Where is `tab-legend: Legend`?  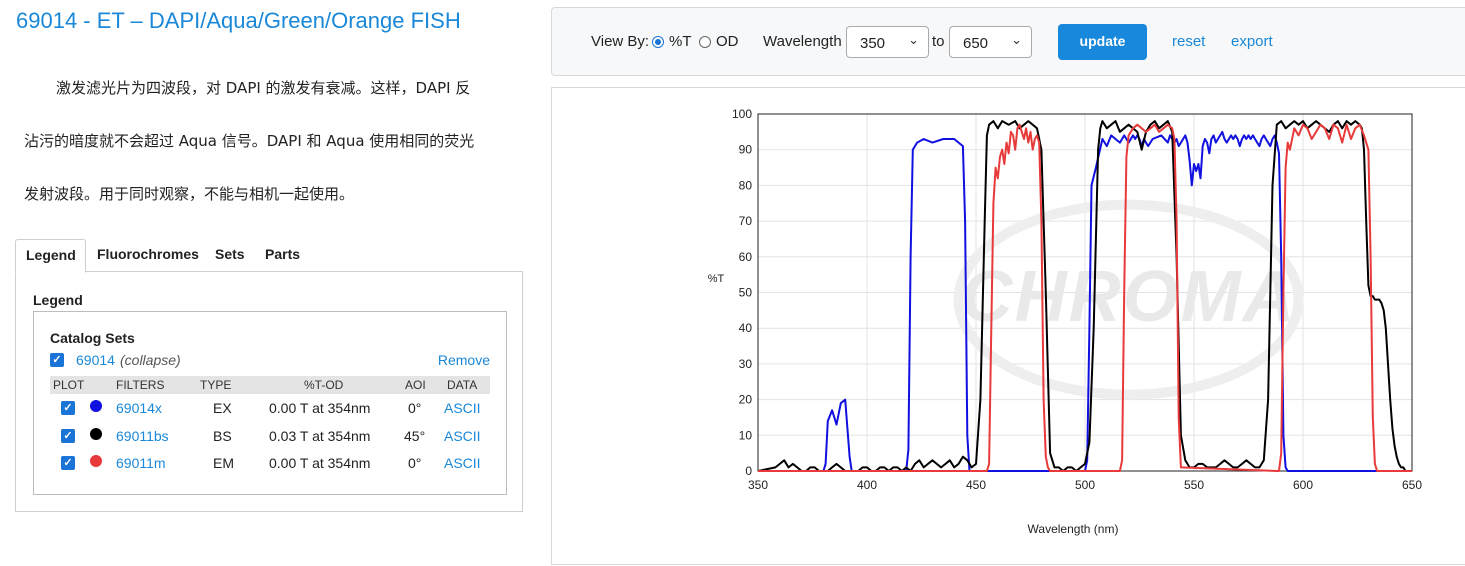
tab-legend: Legend is located at coordinates (50, 256).